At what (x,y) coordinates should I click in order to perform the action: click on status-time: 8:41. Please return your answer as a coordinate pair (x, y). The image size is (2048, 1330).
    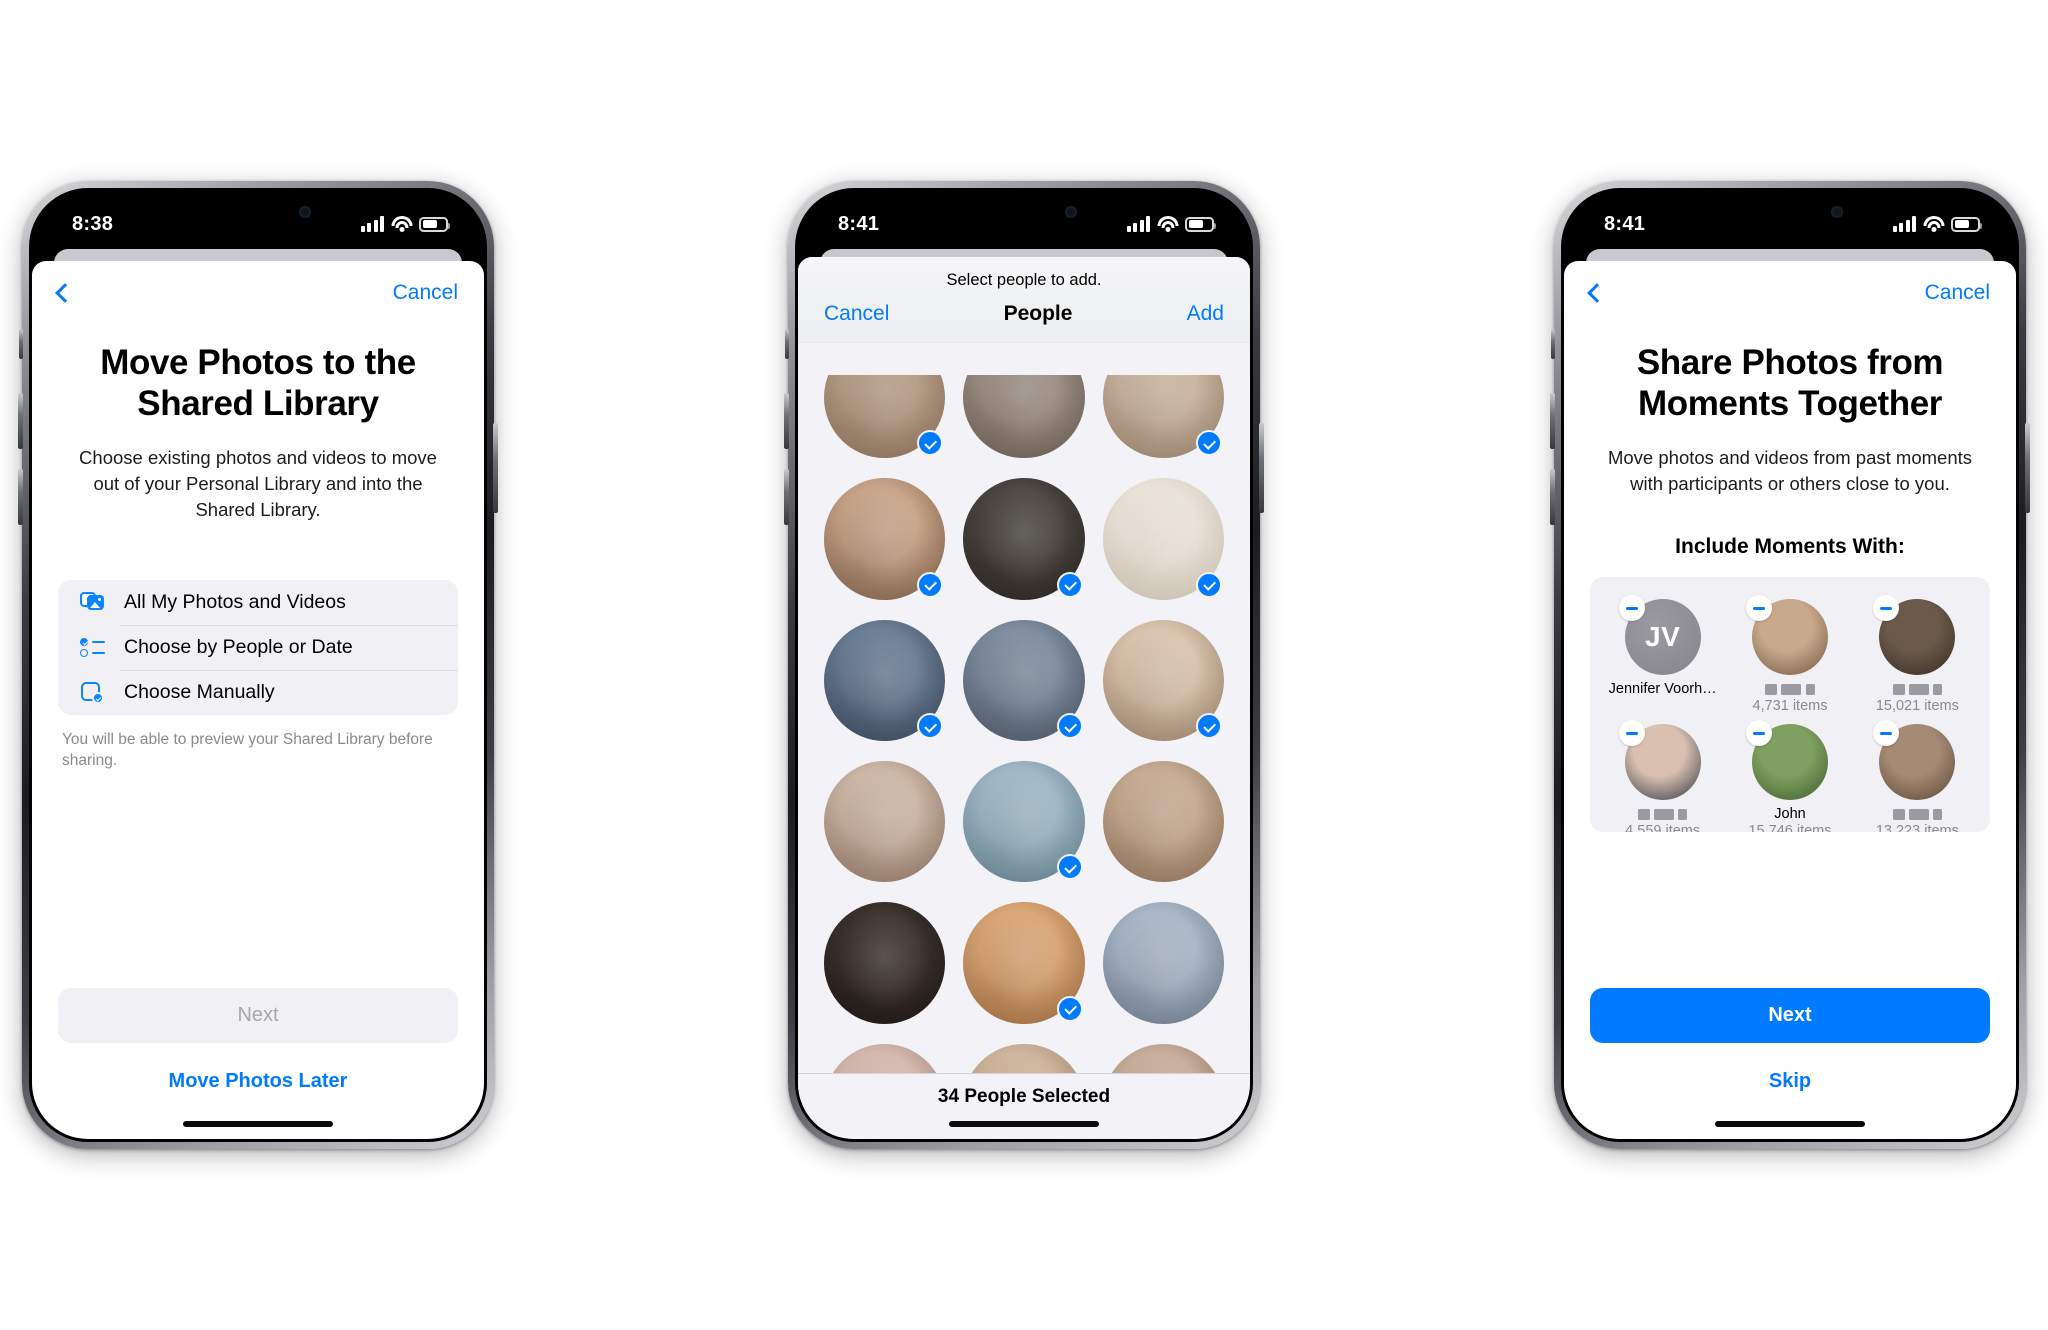
    Looking at the image, I should click on (1625, 223).